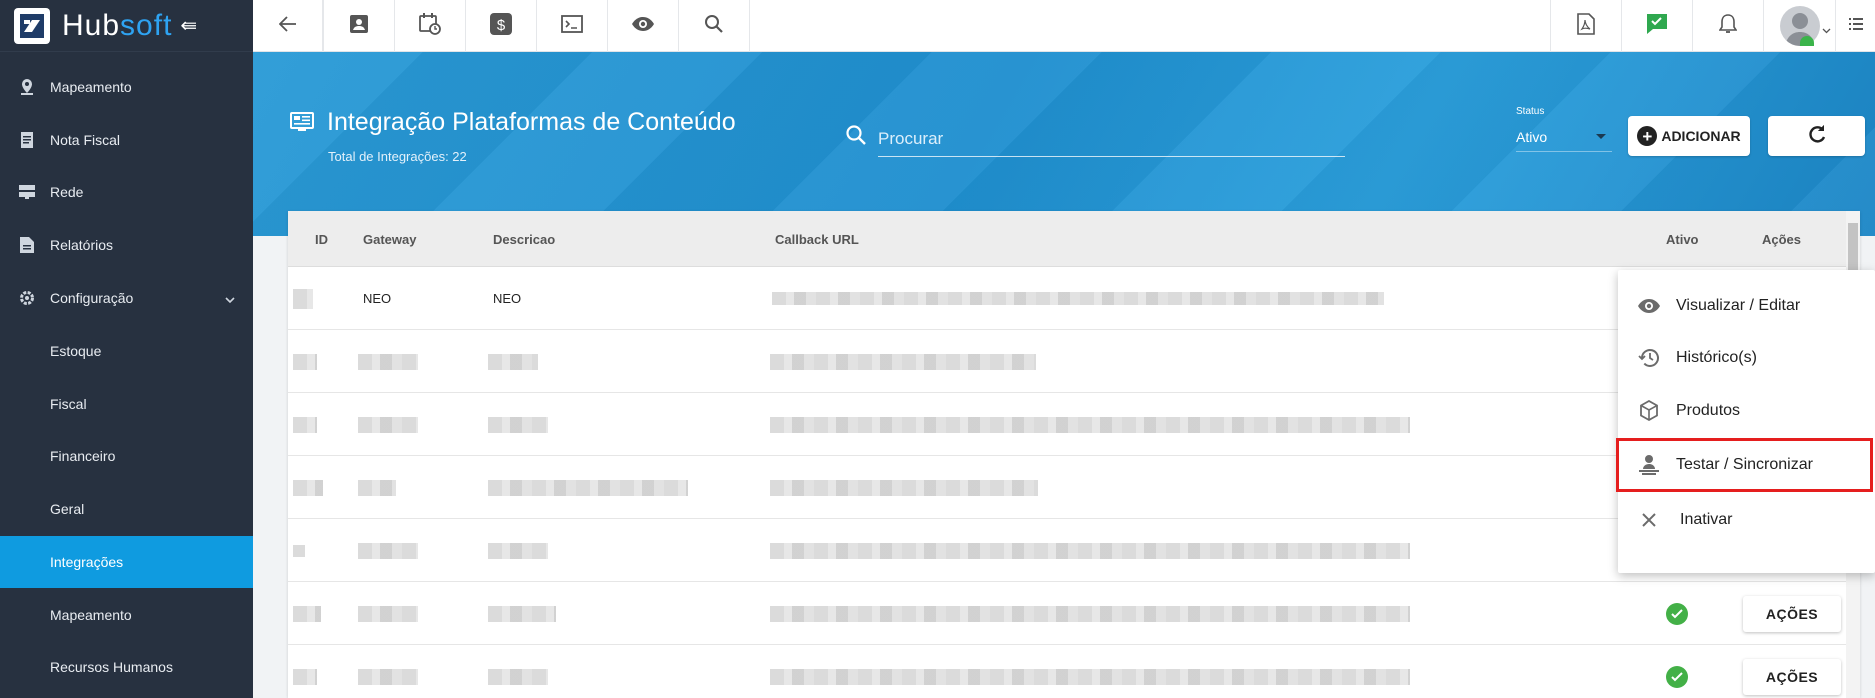  I want to click on contact-card-icon, so click(359, 26).